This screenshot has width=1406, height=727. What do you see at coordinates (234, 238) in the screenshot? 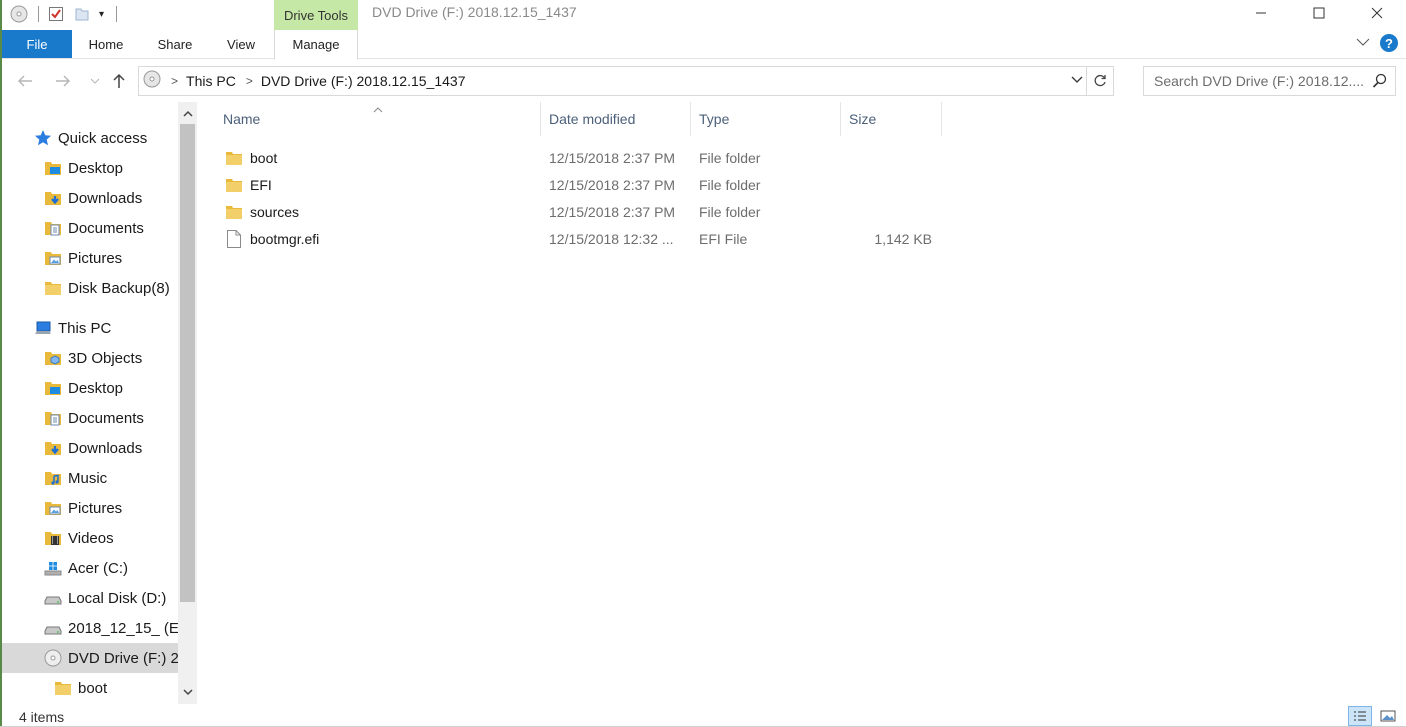
I see `file-icon` at bounding box center [234, 238].